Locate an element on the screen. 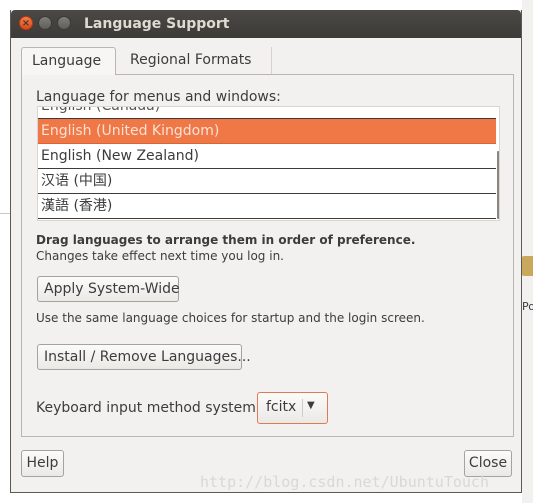 This screenshot has width=533, height=503. window-title: Language Support is located at coordinates (157, 24).